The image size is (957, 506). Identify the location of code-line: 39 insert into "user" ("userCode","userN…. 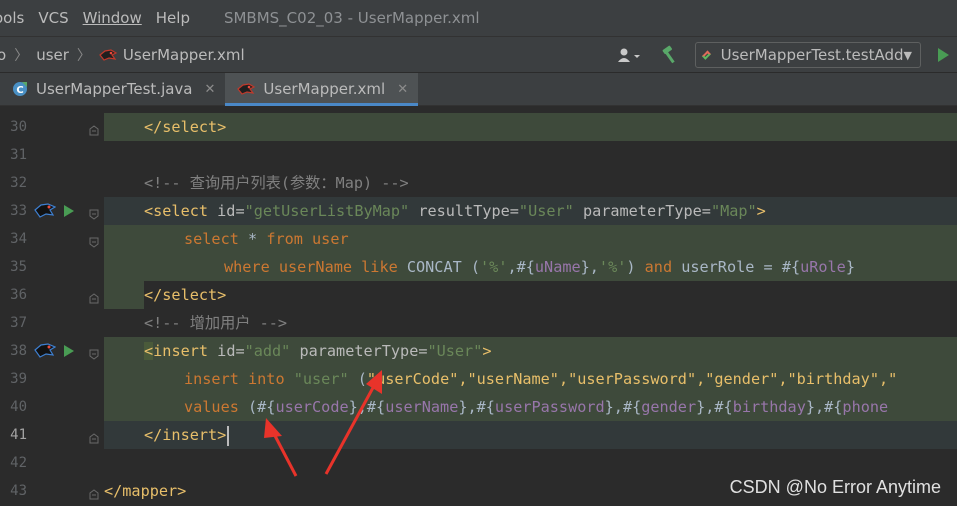
(478, 379).